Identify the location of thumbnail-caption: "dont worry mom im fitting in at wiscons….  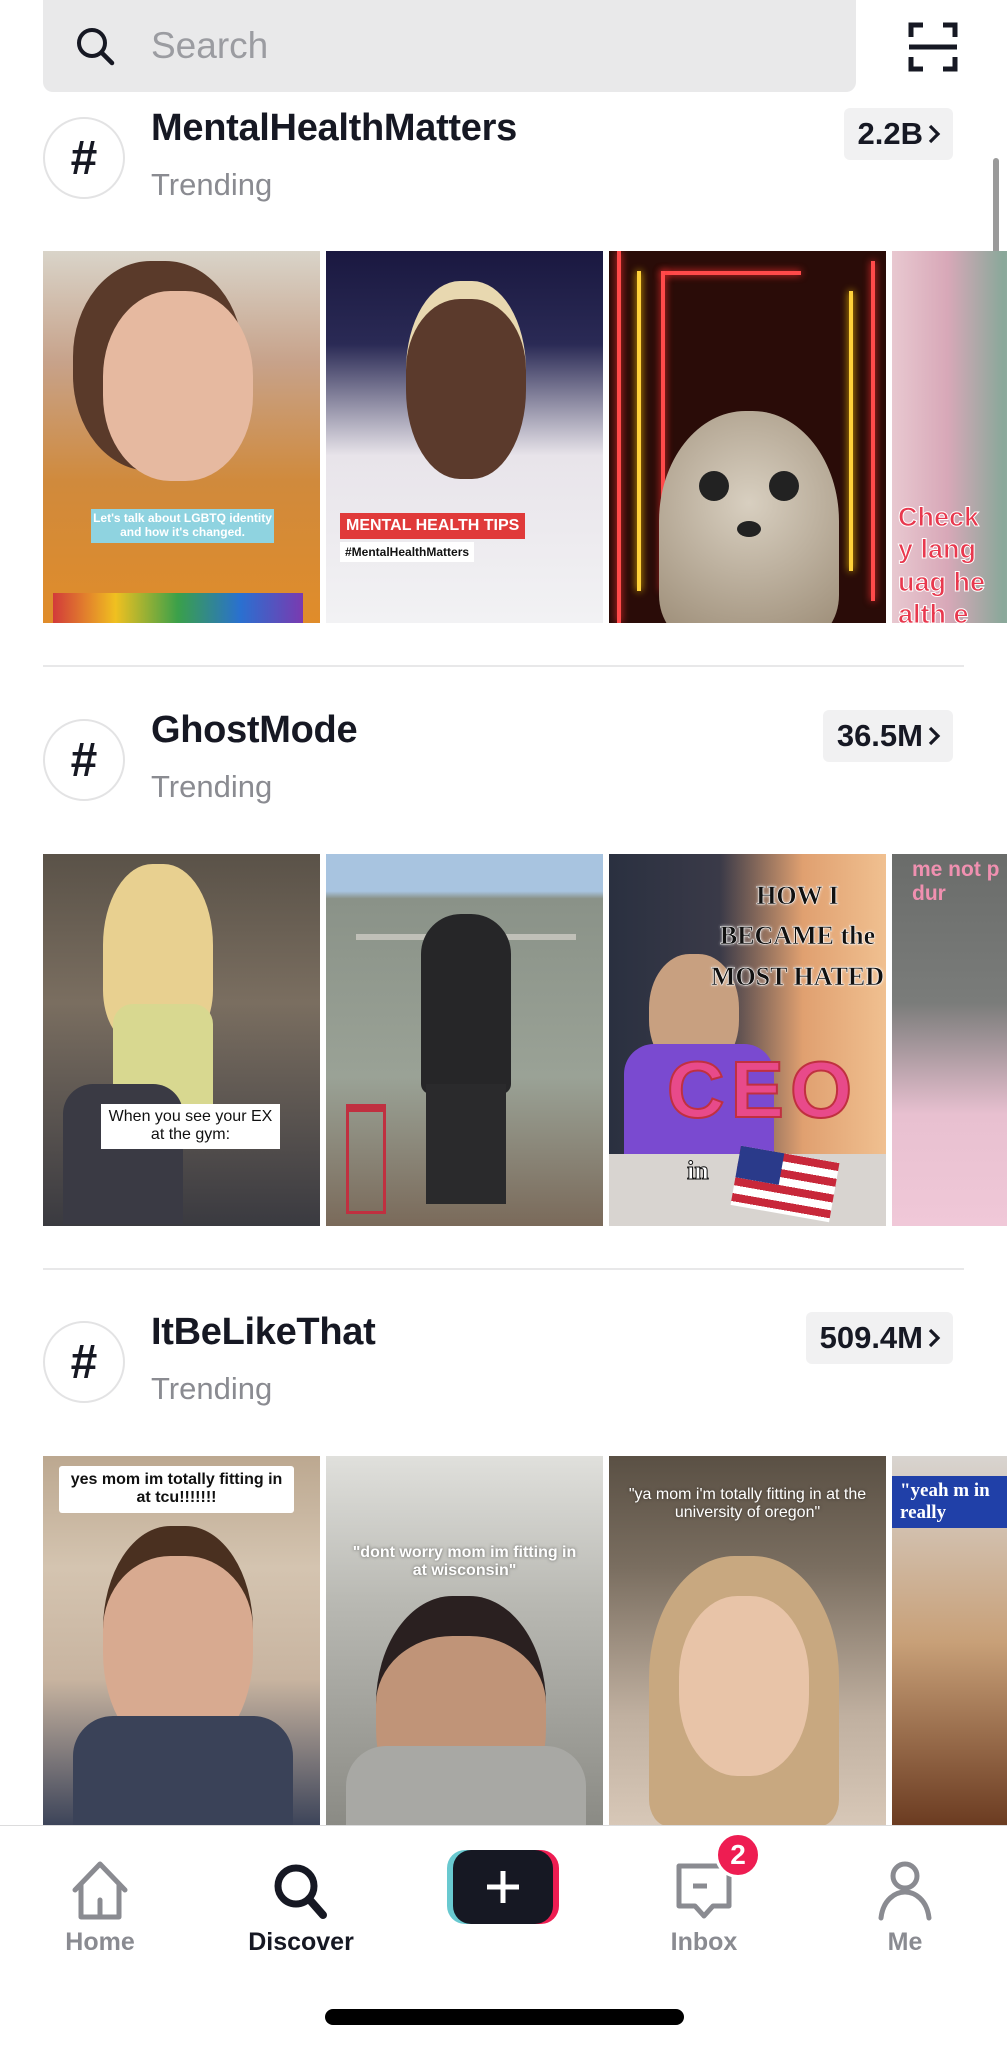
(464, 1562).